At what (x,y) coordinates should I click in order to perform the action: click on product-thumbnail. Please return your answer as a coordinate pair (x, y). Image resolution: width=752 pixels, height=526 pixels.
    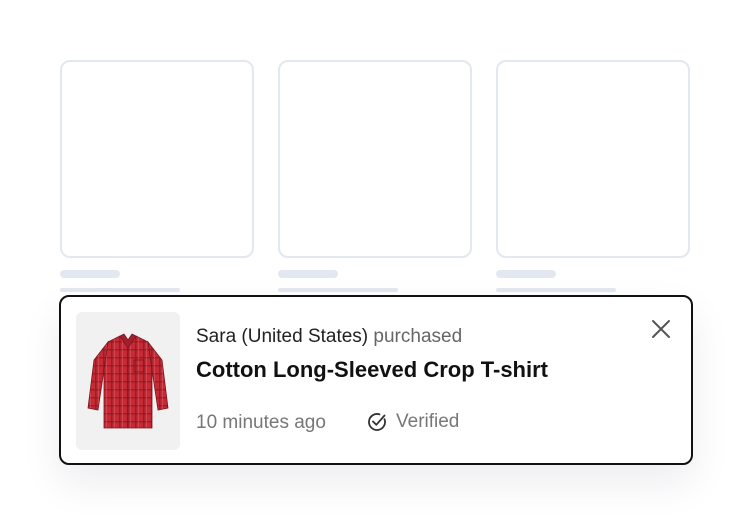
    Looking at the image, I should click on (128, 381).